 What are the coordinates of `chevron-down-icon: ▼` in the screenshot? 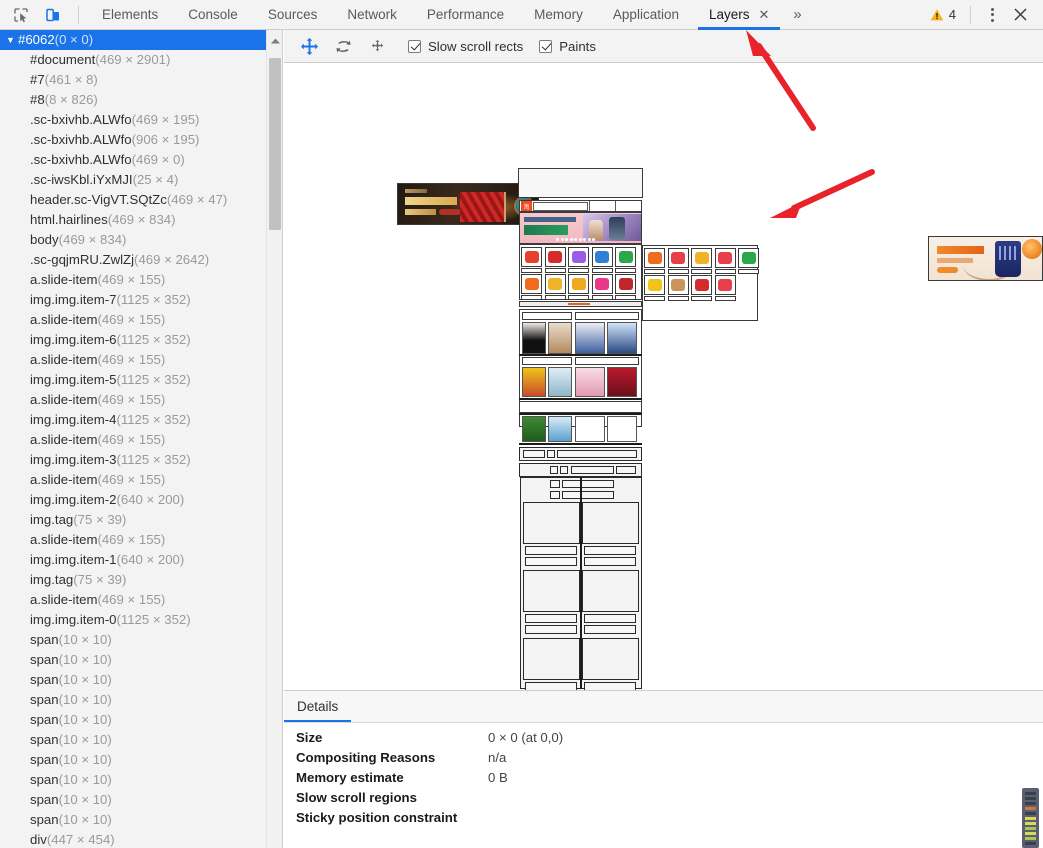 It's located at (11, 40).